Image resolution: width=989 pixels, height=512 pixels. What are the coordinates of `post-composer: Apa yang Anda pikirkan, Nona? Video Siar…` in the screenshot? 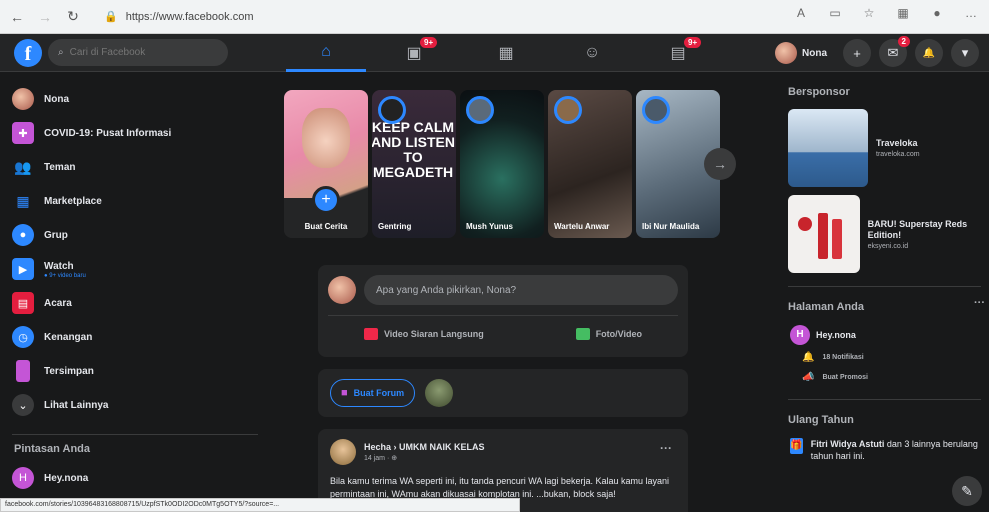 It's located at (503, 311).